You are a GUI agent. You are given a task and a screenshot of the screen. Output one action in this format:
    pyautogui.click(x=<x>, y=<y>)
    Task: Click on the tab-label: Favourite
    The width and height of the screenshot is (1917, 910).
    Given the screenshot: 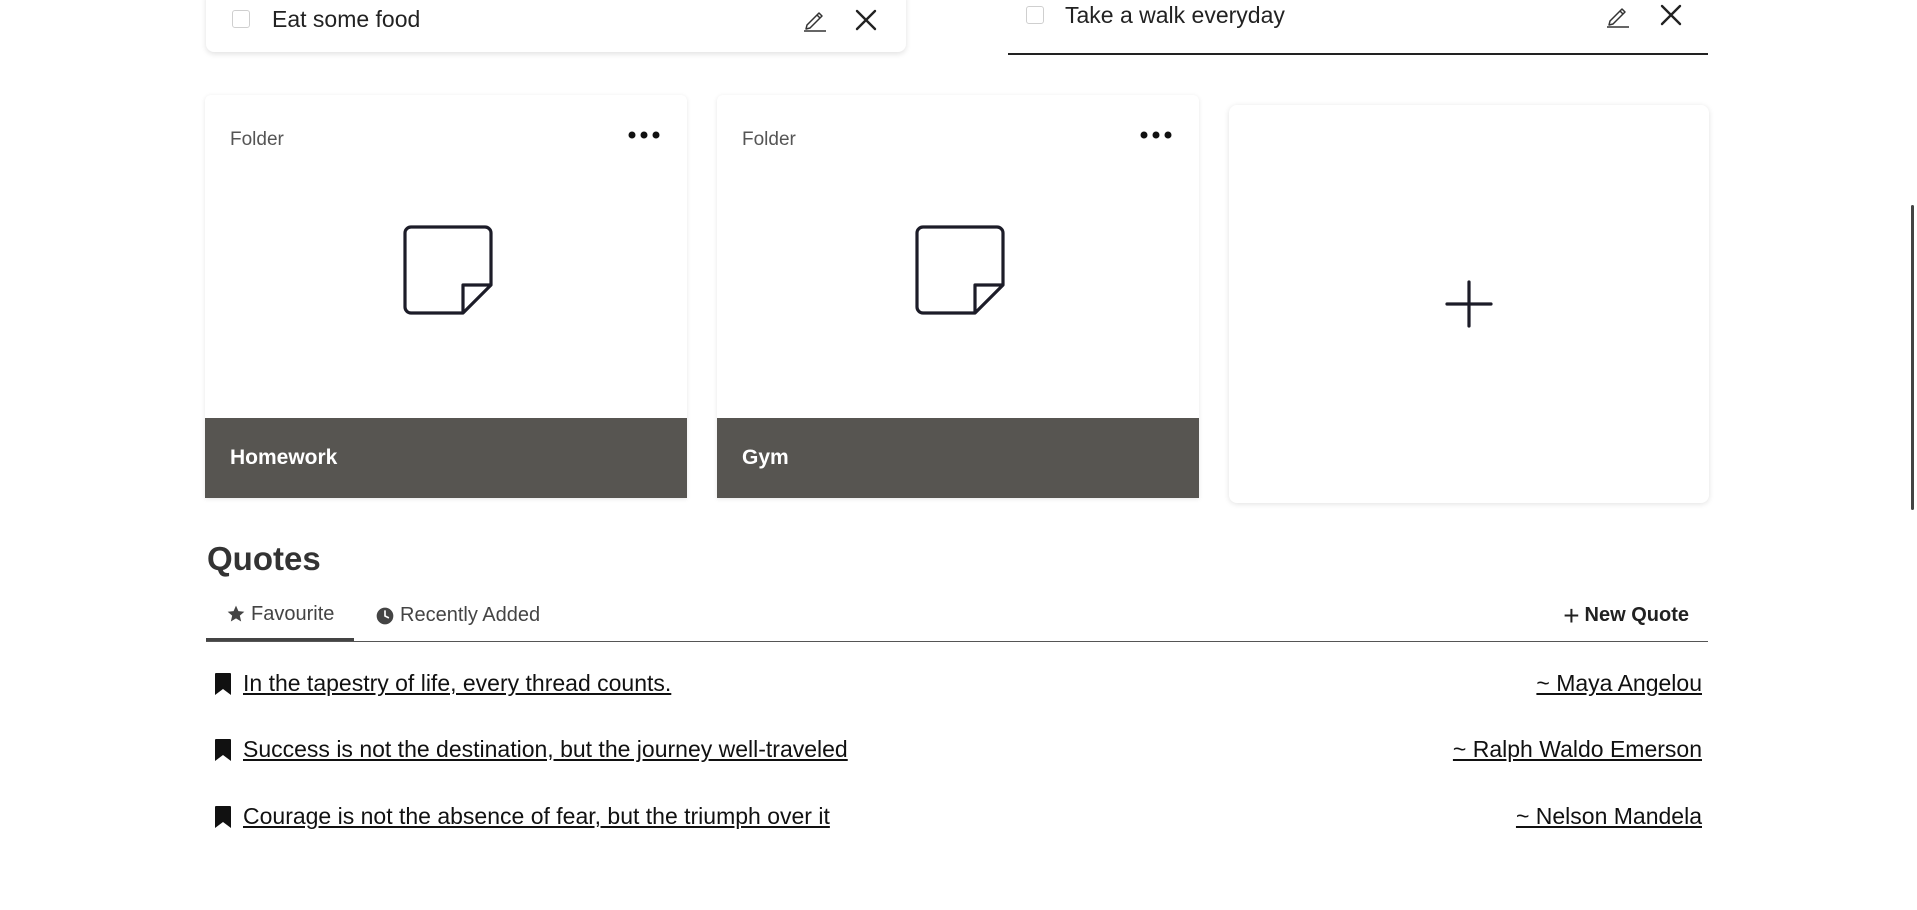 What is the action you would take?
    pyautogui.click(x=293, y=613)
    